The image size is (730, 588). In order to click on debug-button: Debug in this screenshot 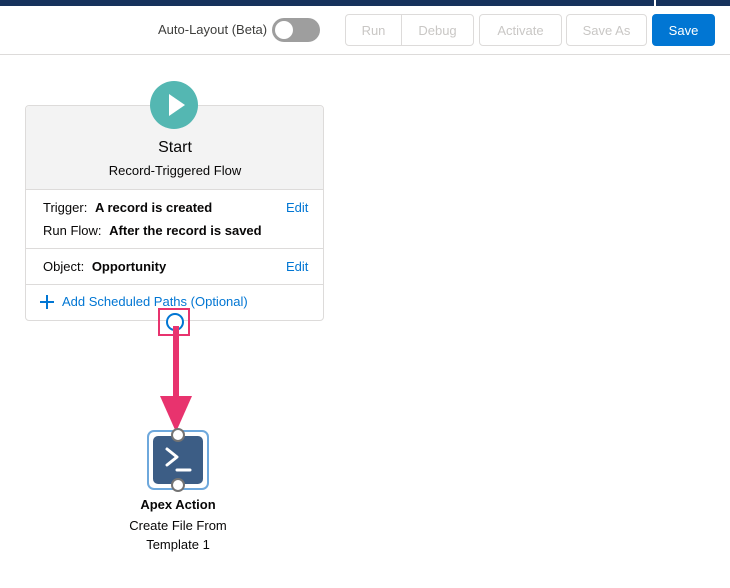, I will do `click(437, 30)`.